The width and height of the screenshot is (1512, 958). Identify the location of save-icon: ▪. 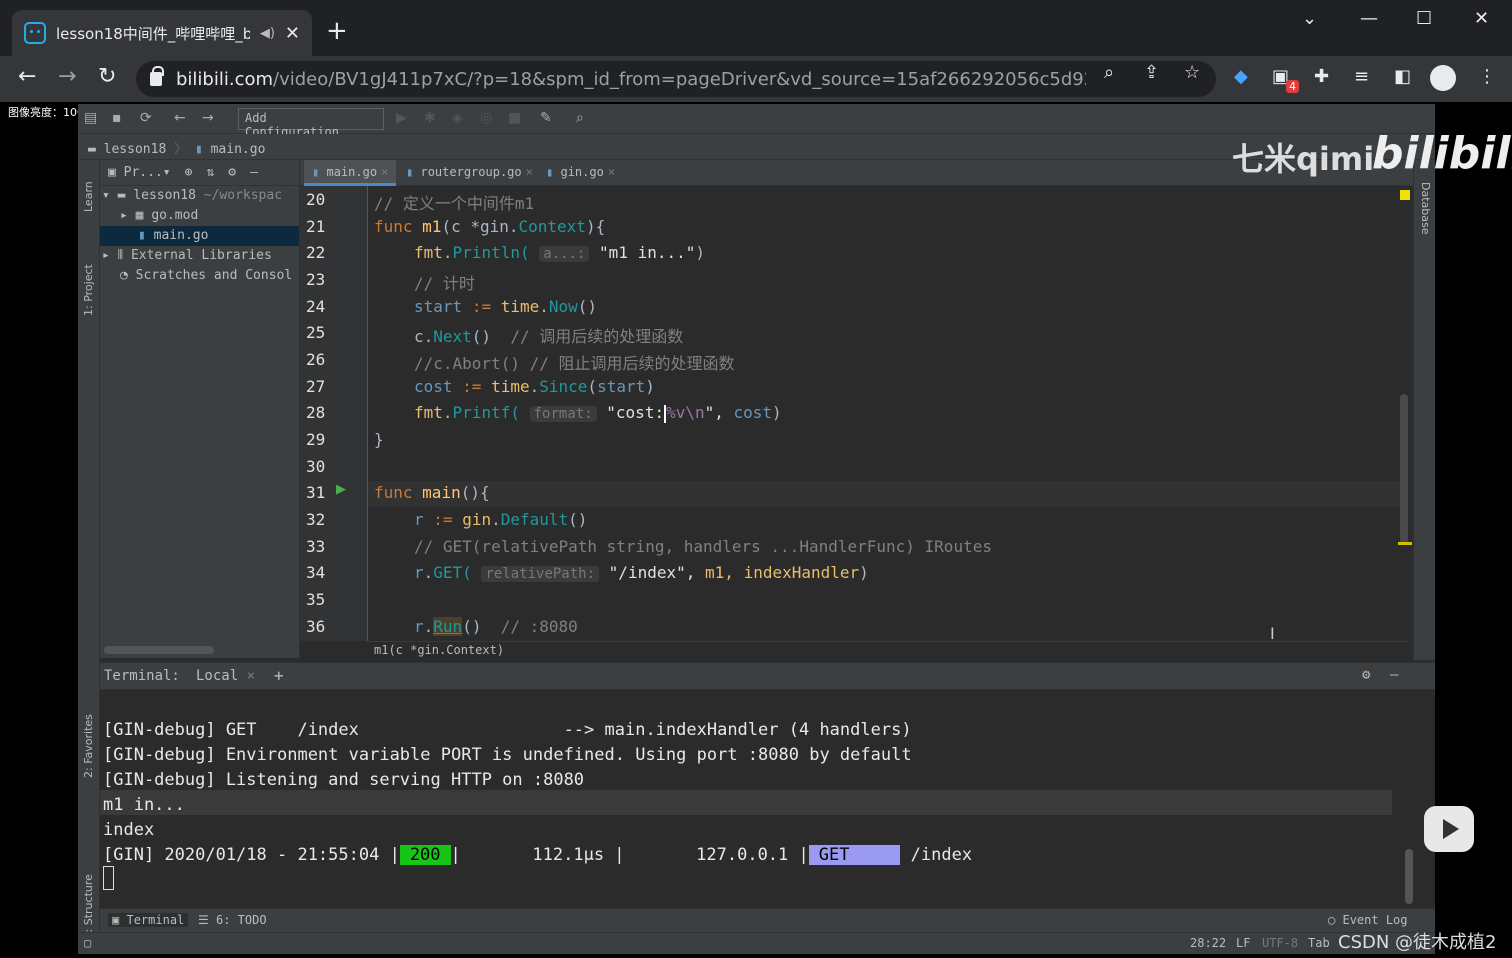
(117, 118).